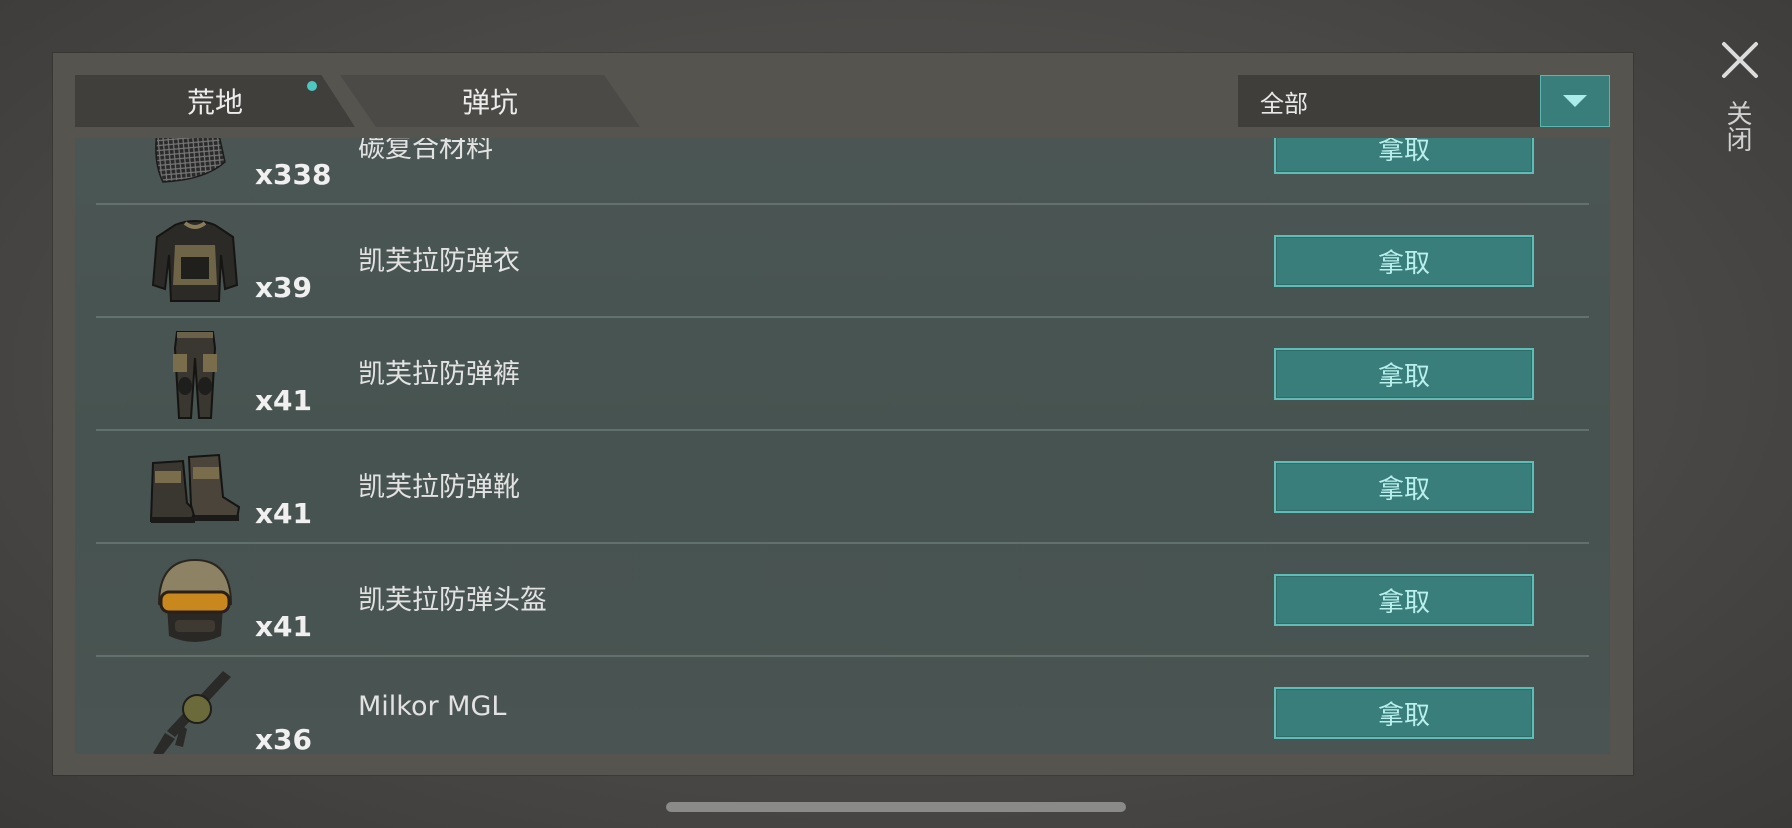  Describe the element at coordinates (1740, 60) in the screenshot. I see `close-icon` at that location.